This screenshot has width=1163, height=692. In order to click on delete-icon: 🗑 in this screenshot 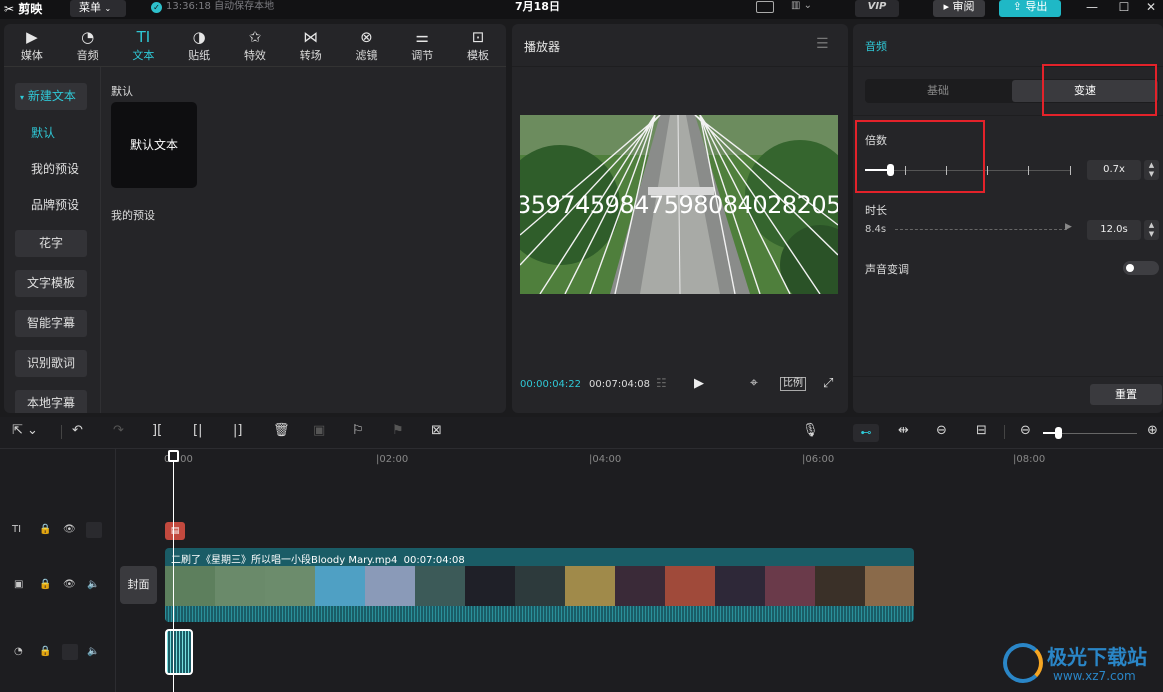, I will do `click(281, 430)`.